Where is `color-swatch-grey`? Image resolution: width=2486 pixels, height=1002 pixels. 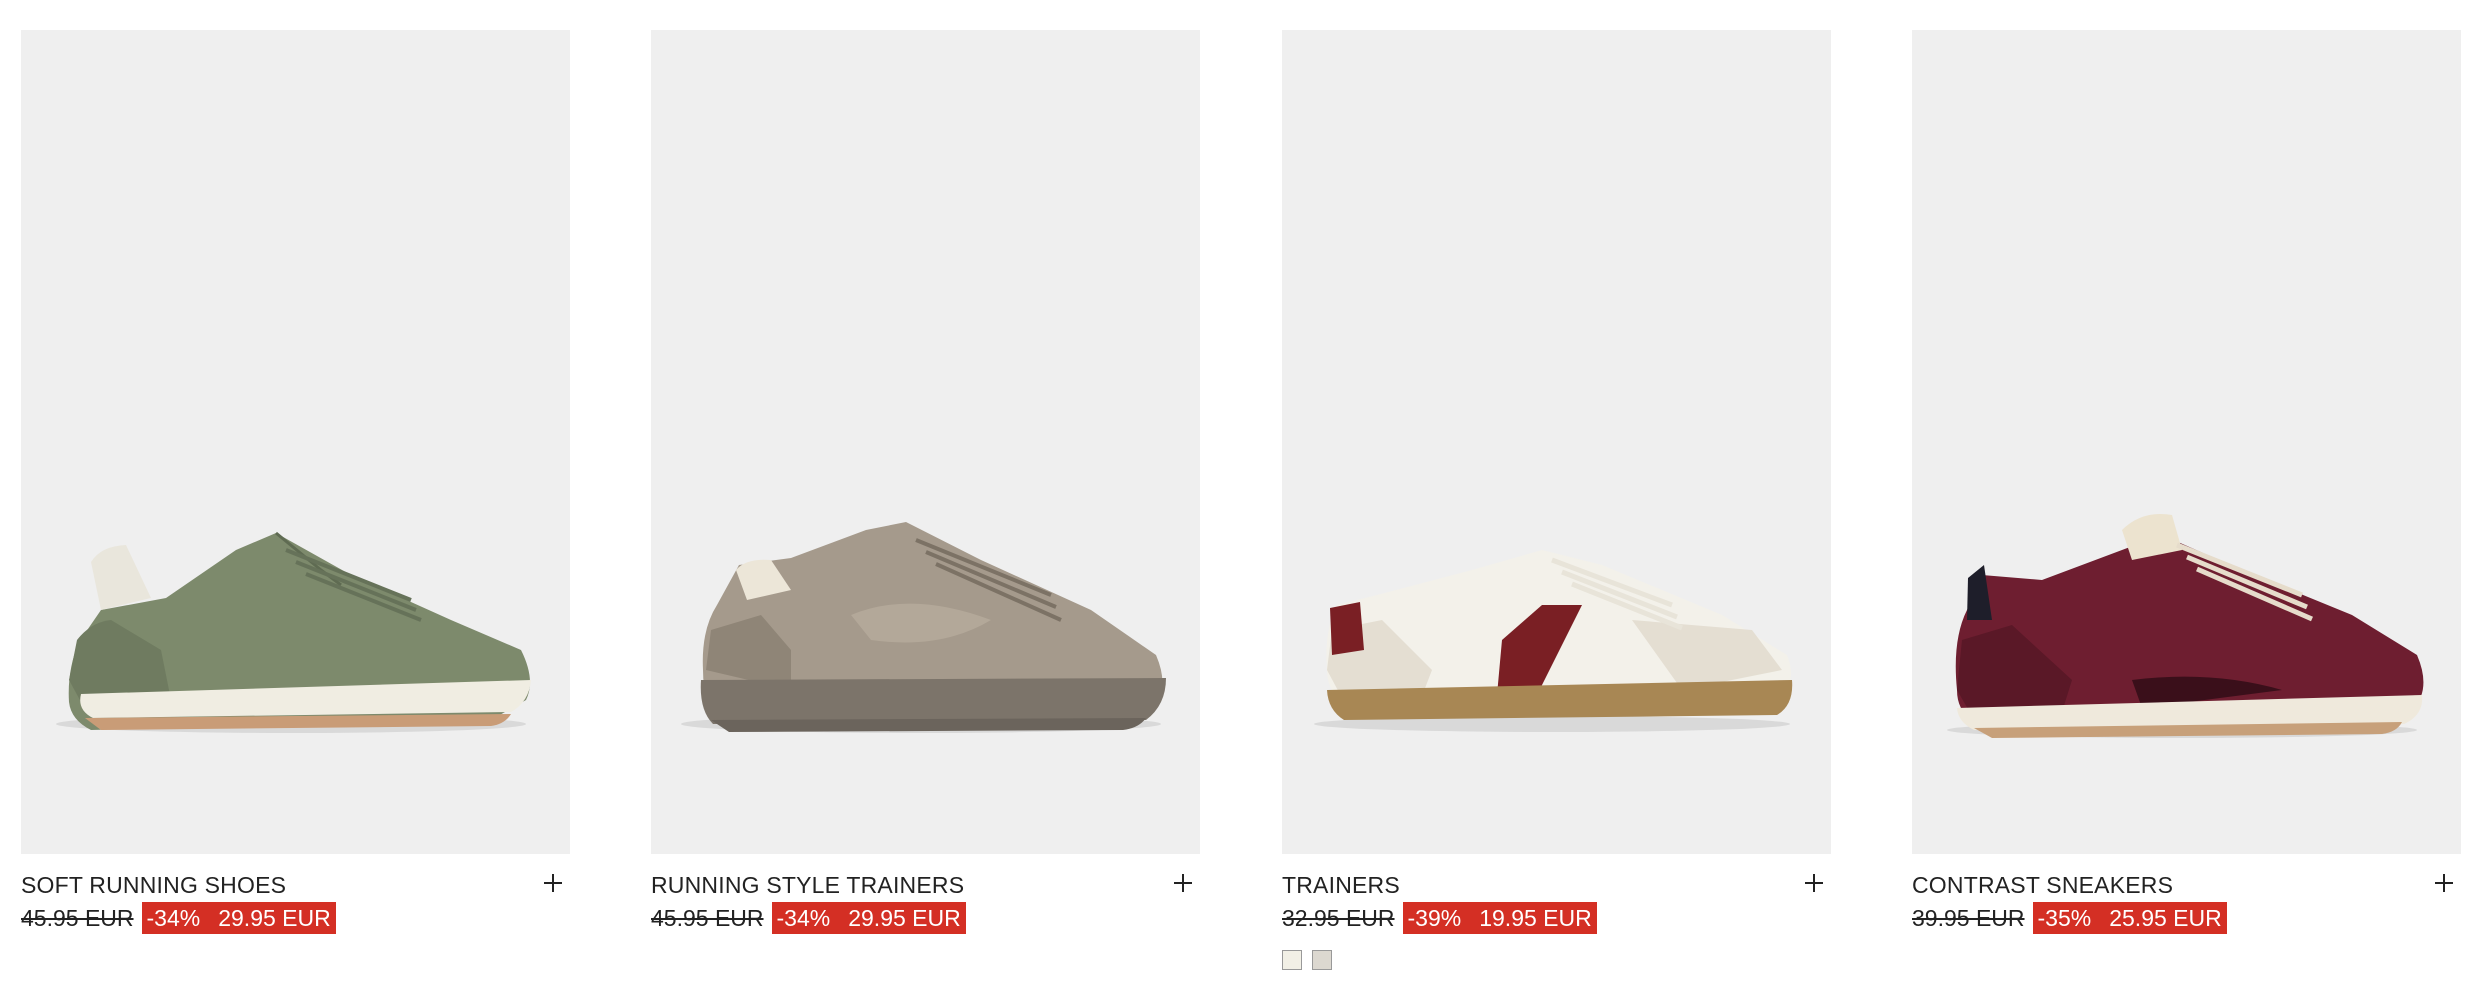
color-swatch-grey is located at coordinates (1322, 960).